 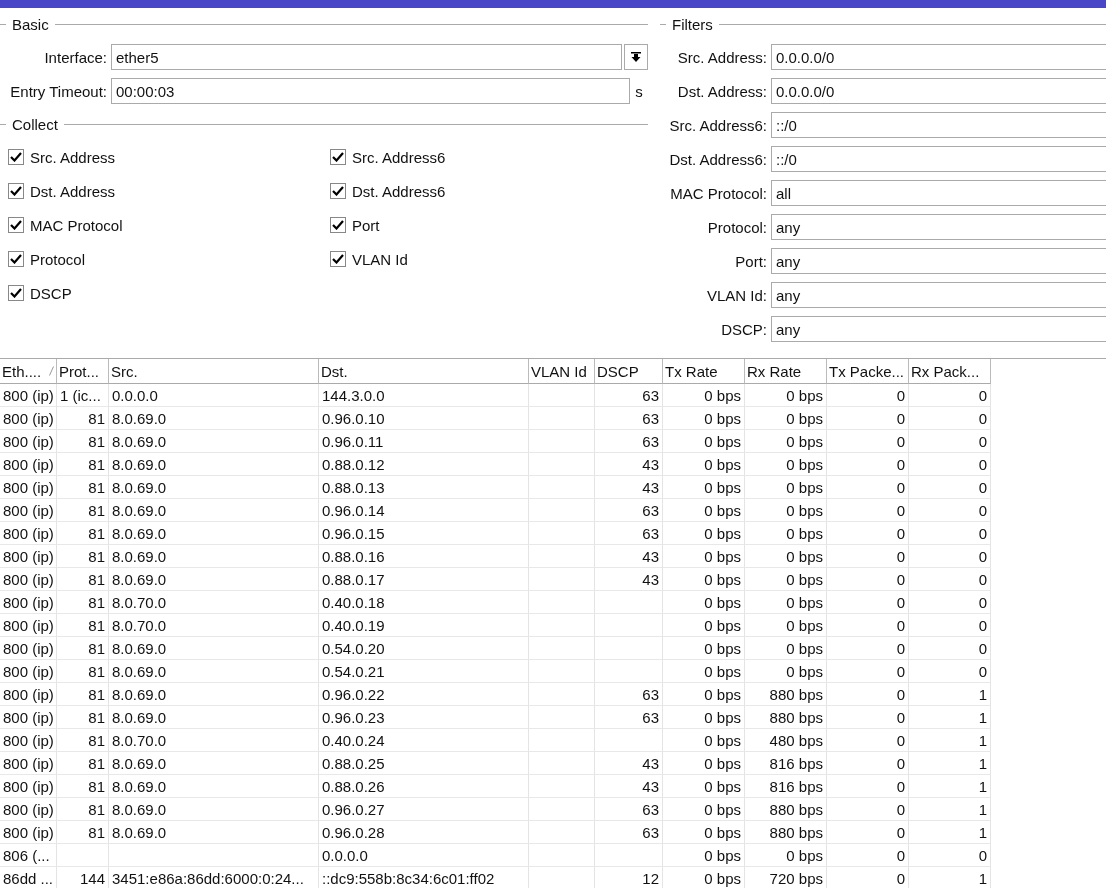 What do you see at coordinates (214, 371) in the screenshot?
I see `column-header: Src.` at bounding box center [214, 371].